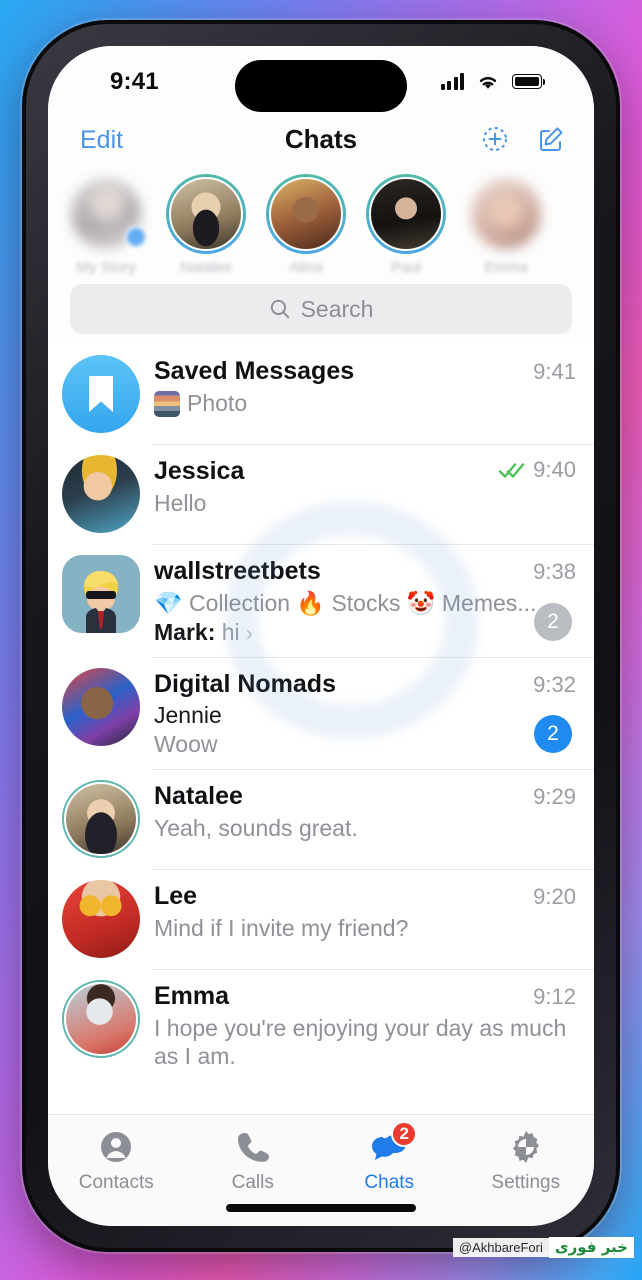  I want to click on story-item-emma: Emma, so click(506, 225).